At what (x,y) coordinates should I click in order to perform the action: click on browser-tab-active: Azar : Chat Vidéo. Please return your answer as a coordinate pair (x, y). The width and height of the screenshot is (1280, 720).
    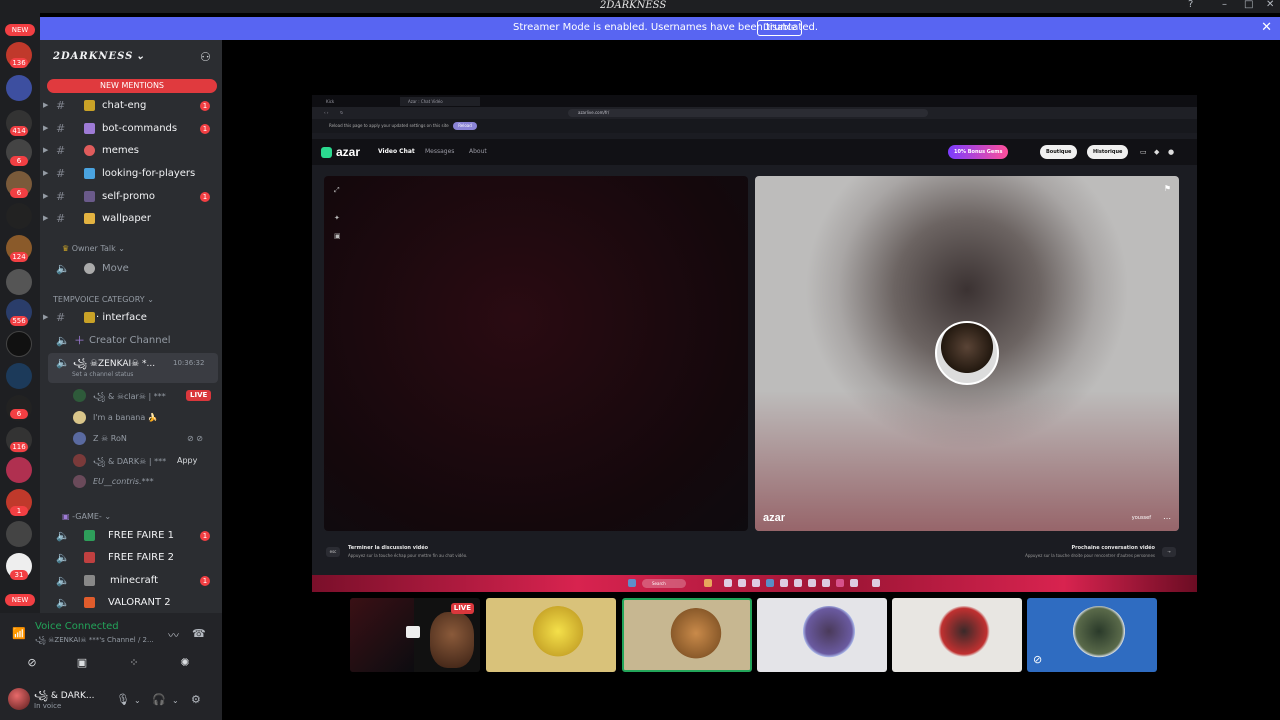
    Looking at the image, I should click on (440, 101).